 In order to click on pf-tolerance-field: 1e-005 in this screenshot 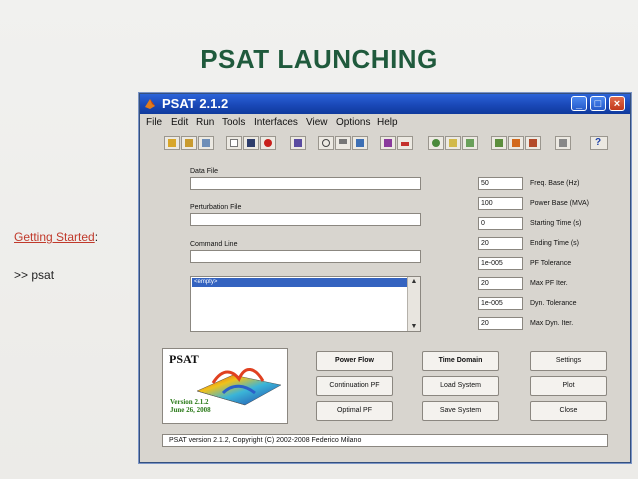, I will do `click(500, 263)`.